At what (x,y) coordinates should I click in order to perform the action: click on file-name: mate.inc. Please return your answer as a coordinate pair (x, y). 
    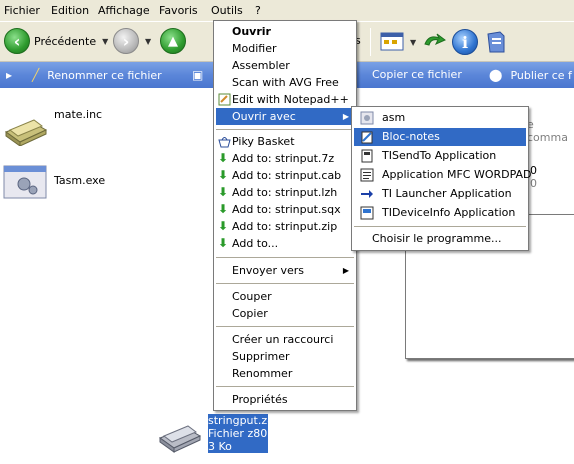
    Looking at the image, I should click on (78, 114).